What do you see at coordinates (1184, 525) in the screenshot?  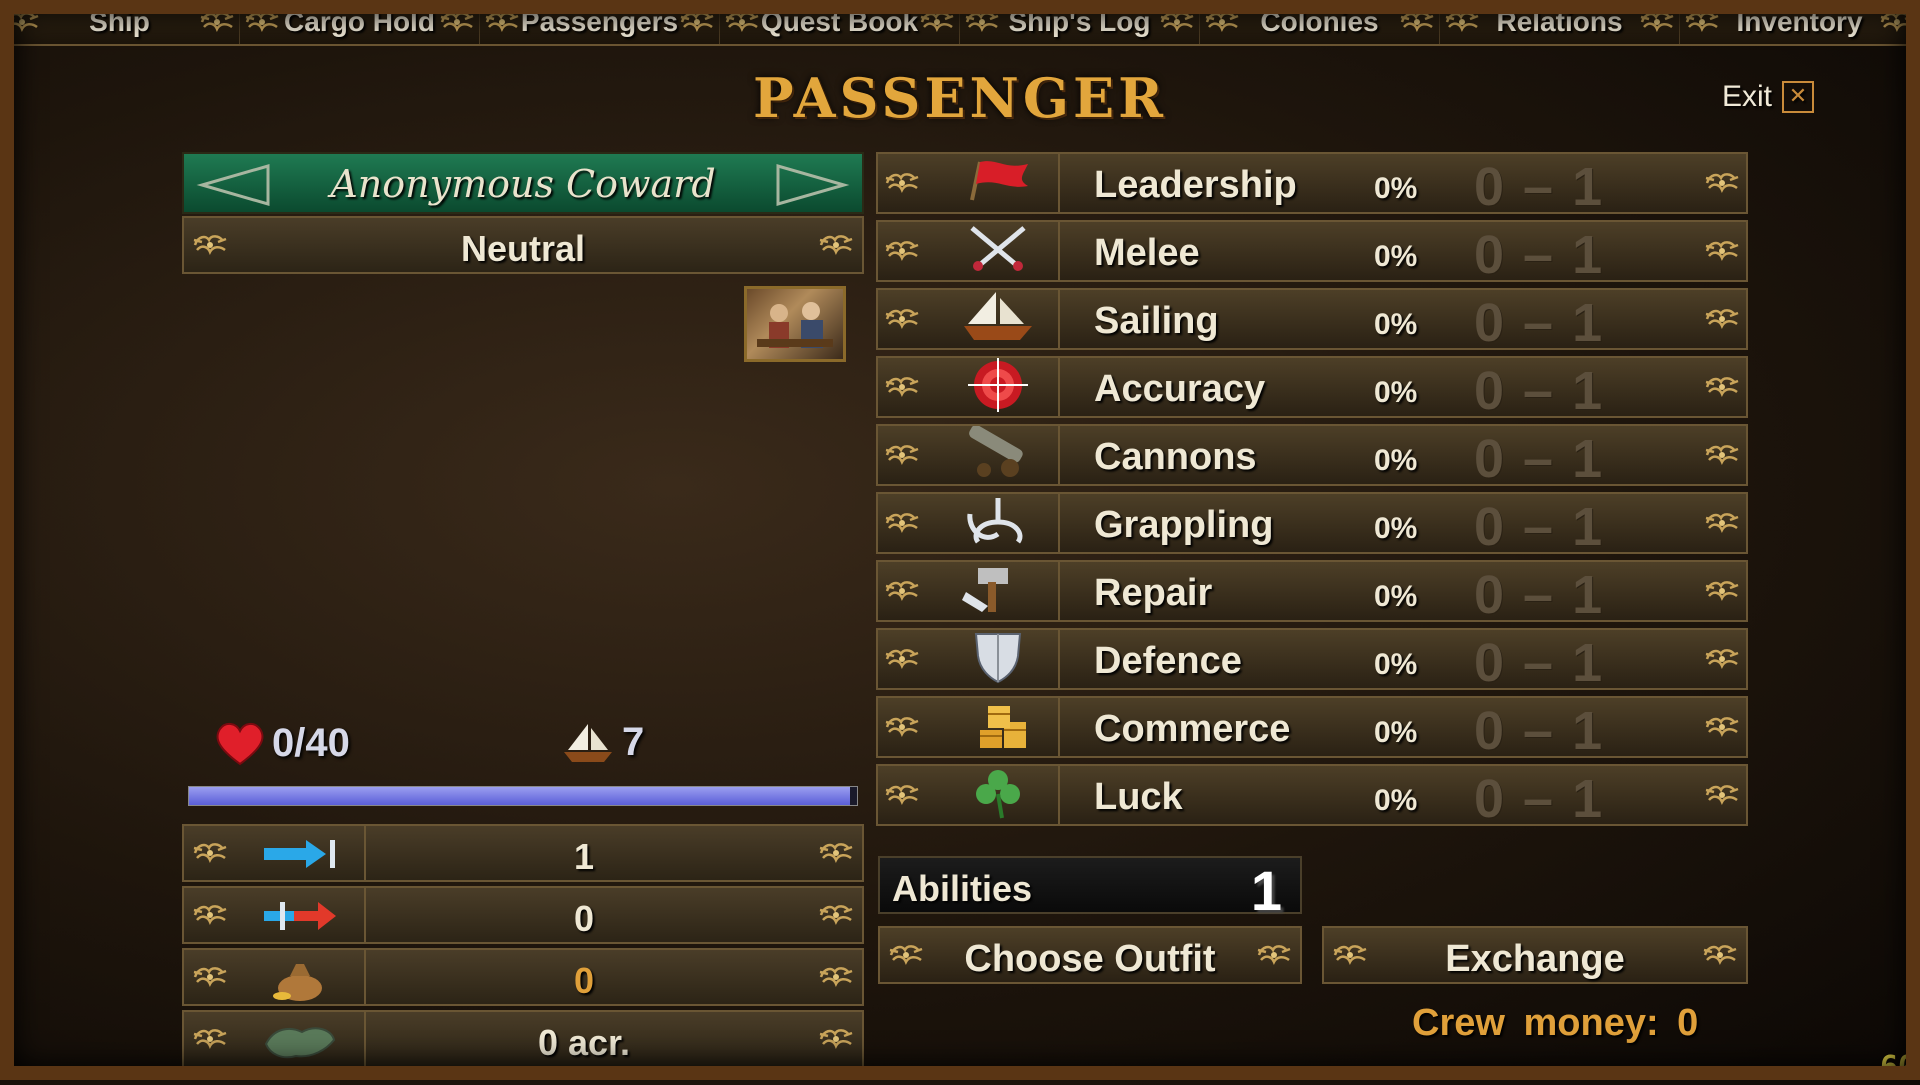 I see `skill-name: Grappling` at bounding box center [1184, 525].